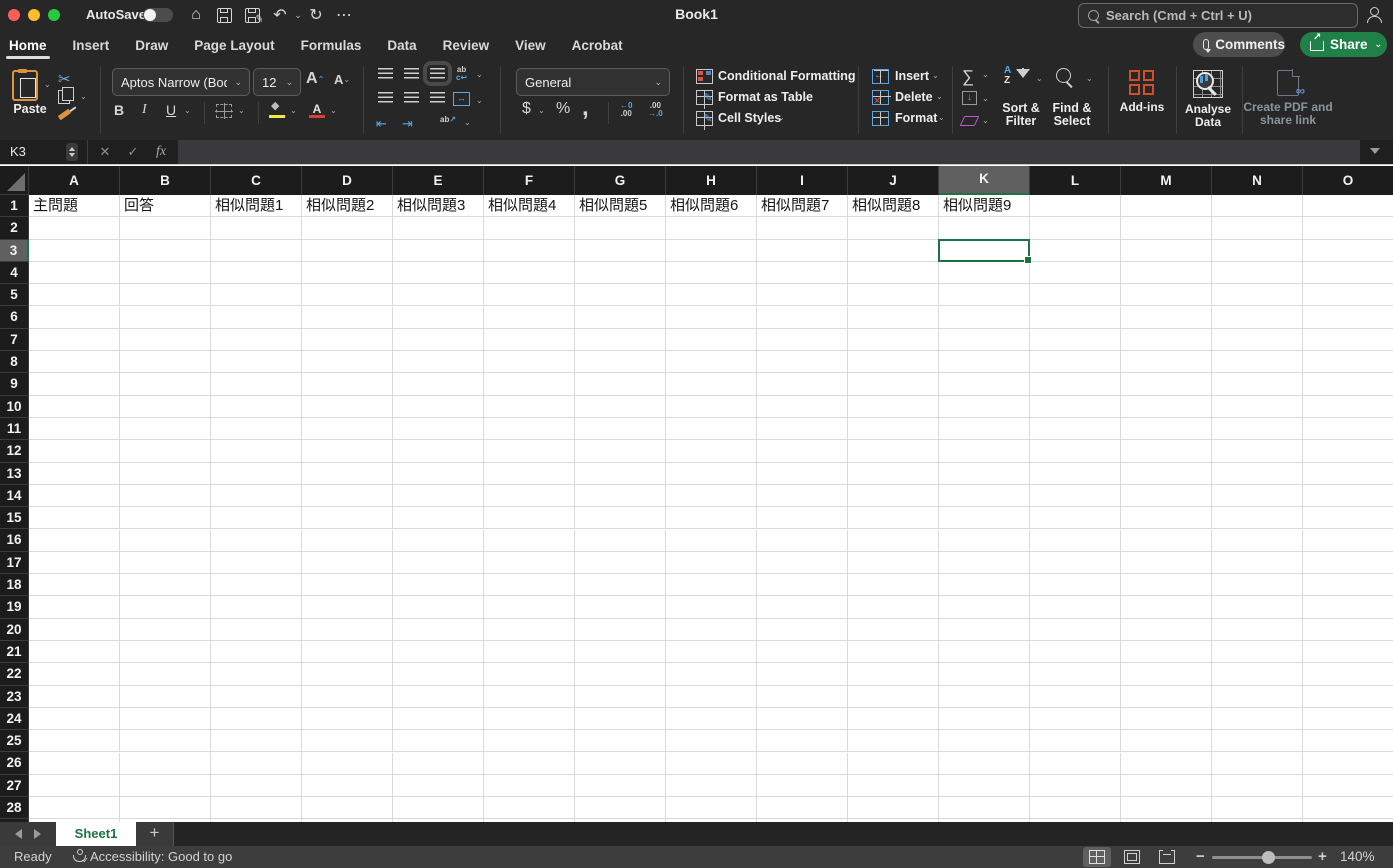  Describe the element at coordinates (1348, 607) in the screenshot. I see `cell-O19` at that location.